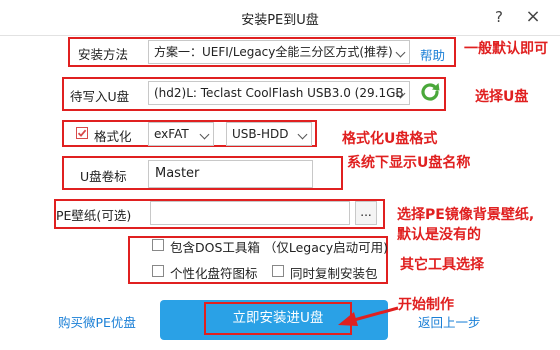 This screenshot has height=350, width=560. What do you see at coordinates (426, 305) in the screenshot?
I see `annotation-start: 开始制作` at bounding box center [426, 305].